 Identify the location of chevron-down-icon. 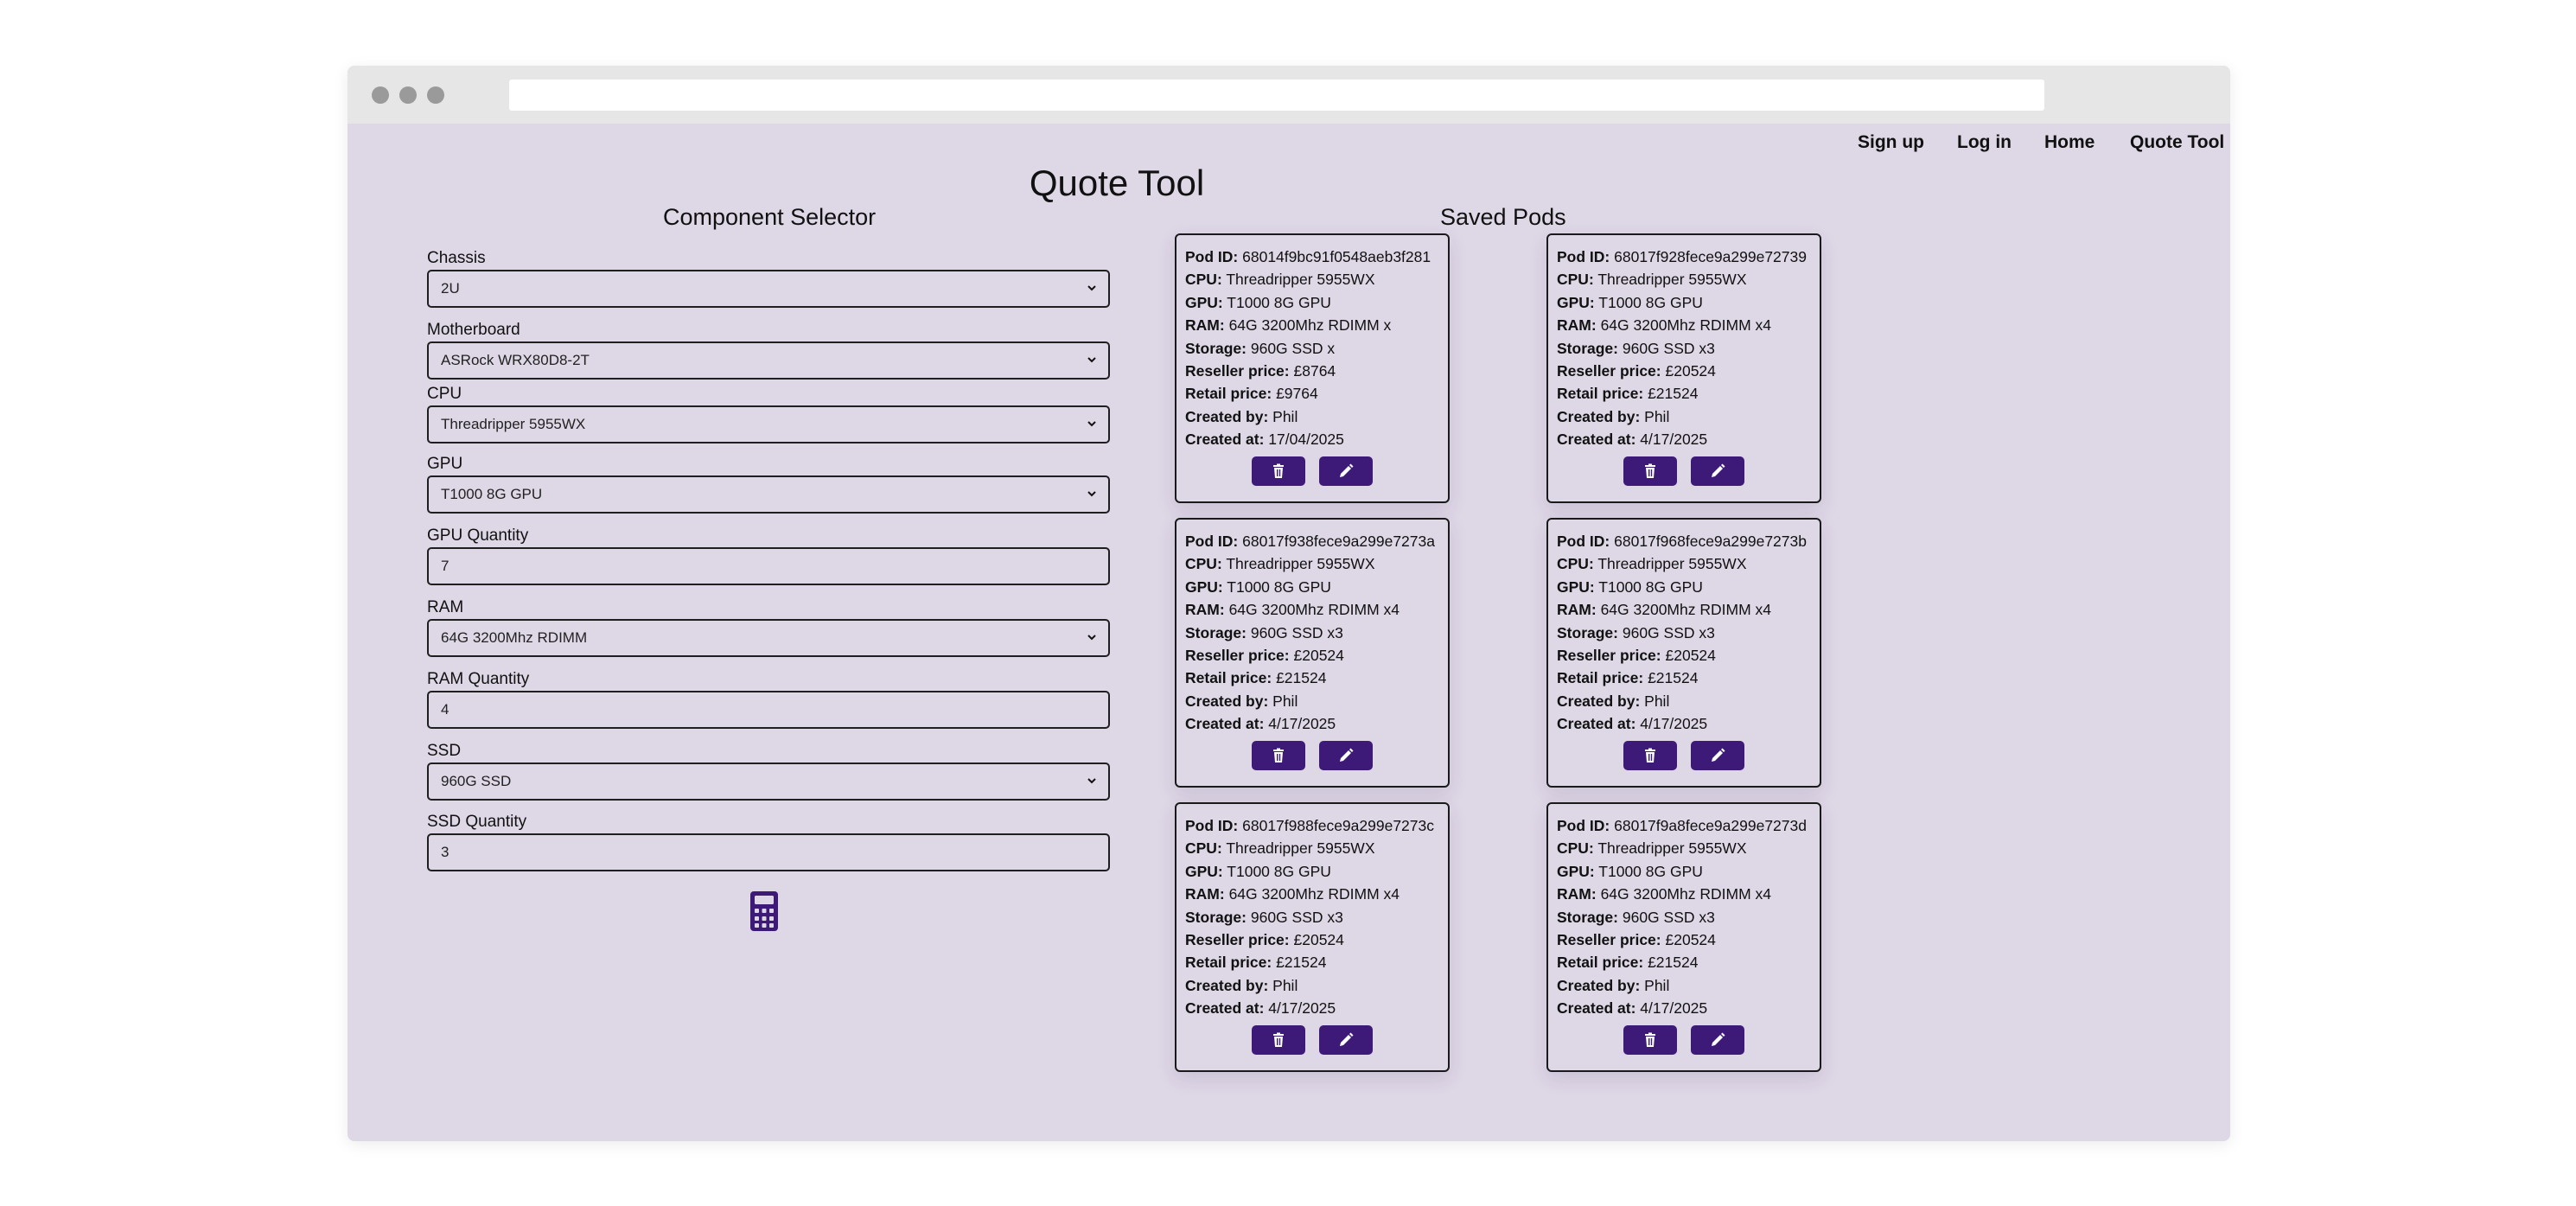
(1091, 494).